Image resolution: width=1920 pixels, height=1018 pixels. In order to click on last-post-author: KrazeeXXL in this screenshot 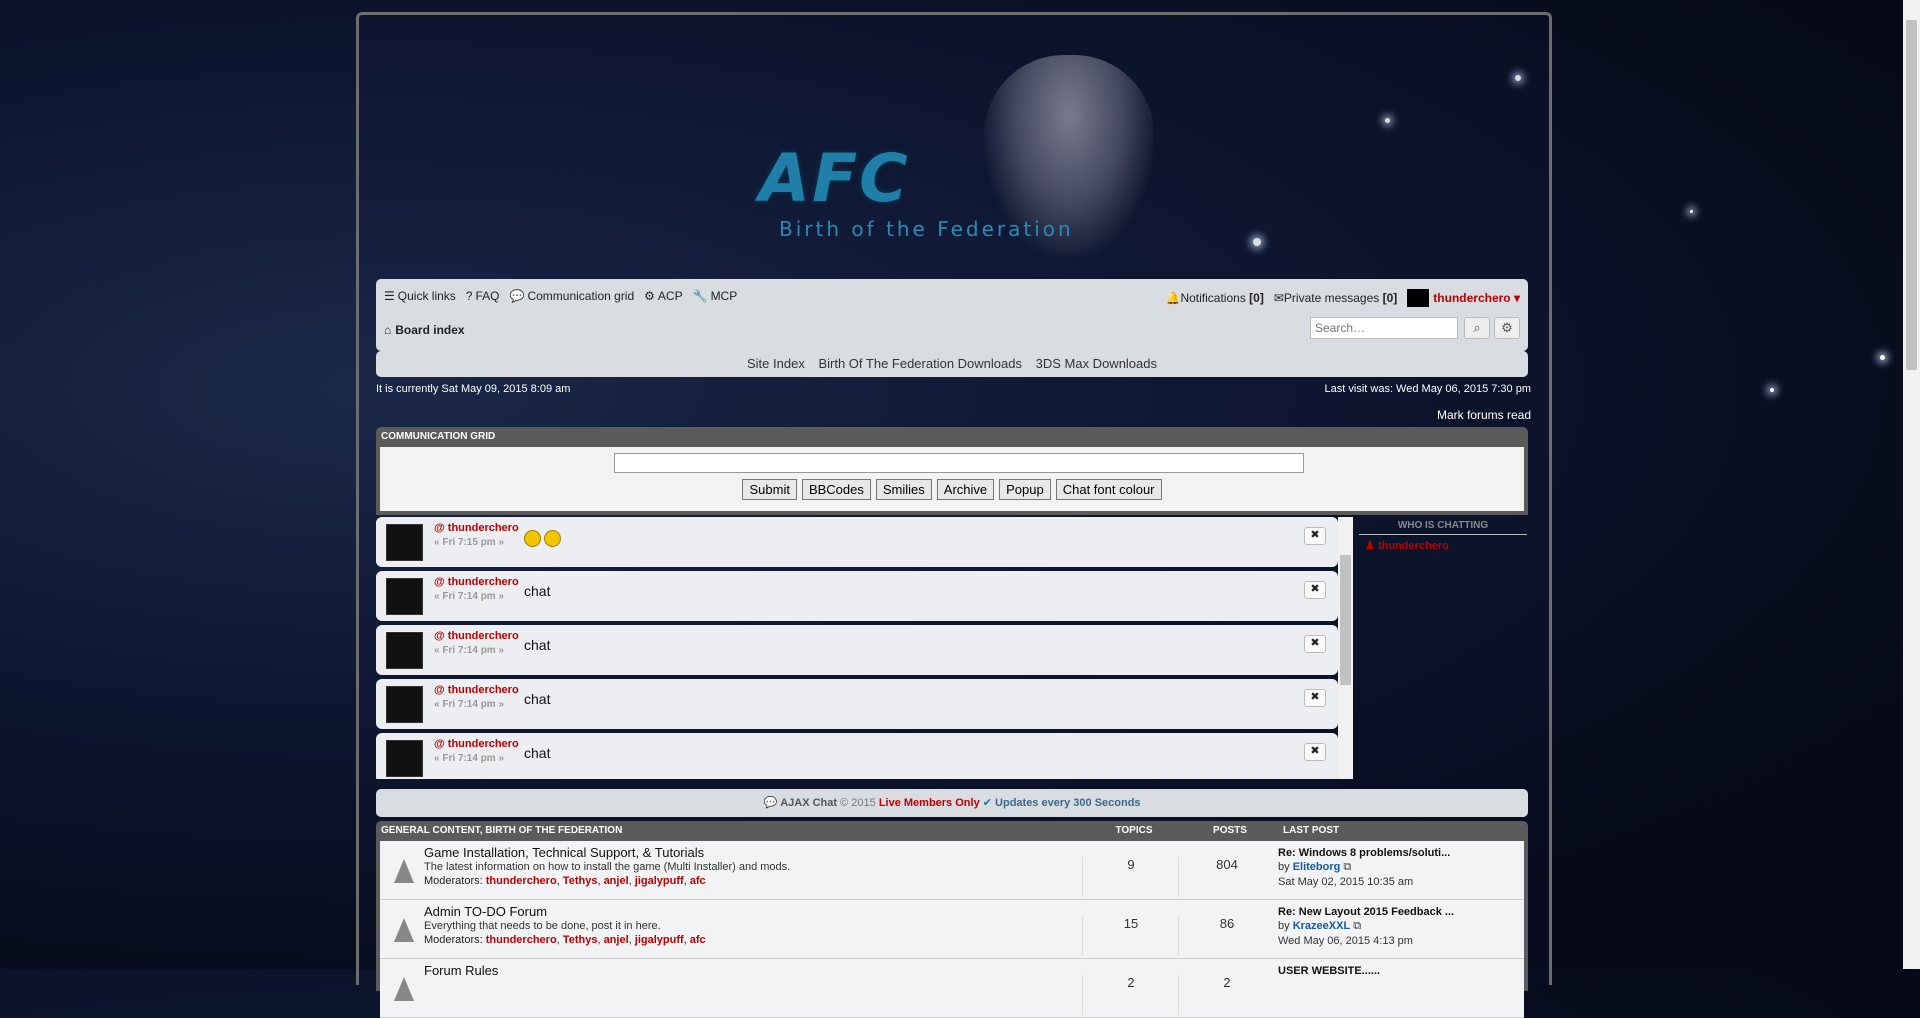, I will do `click(1321, 926)`.